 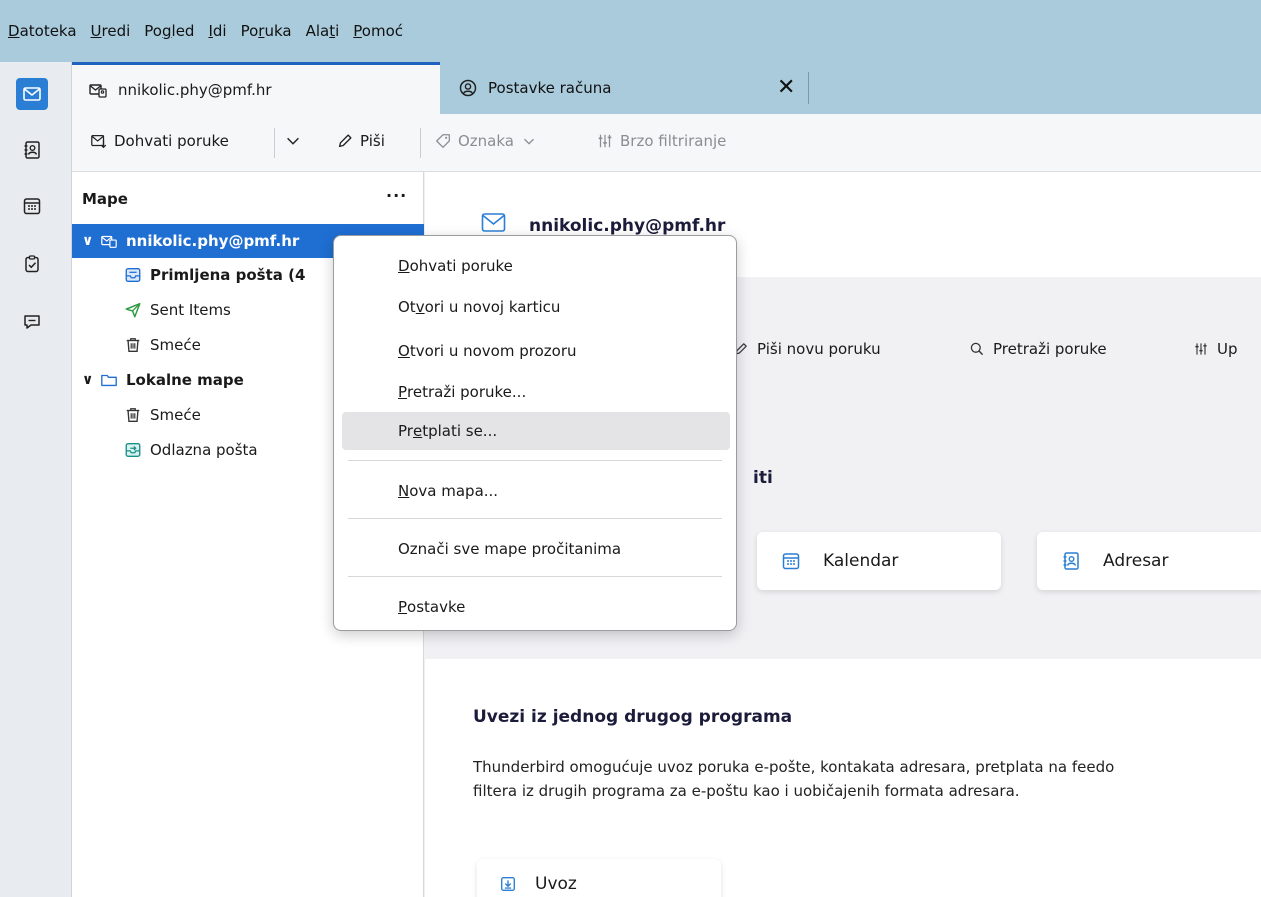 I want to click on folder-icon, so click(x=109, y=380).